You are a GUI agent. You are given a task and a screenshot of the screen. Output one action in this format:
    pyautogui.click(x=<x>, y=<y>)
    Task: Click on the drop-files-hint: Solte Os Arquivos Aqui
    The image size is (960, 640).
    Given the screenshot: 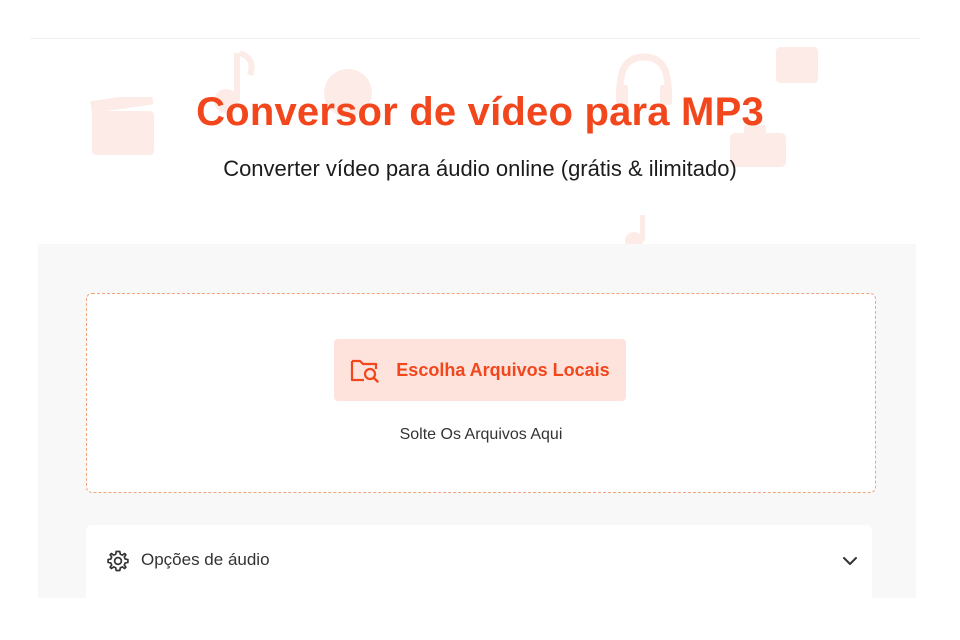 What is the action you would take?
    pyautogui.click(x=481, y=434)
    